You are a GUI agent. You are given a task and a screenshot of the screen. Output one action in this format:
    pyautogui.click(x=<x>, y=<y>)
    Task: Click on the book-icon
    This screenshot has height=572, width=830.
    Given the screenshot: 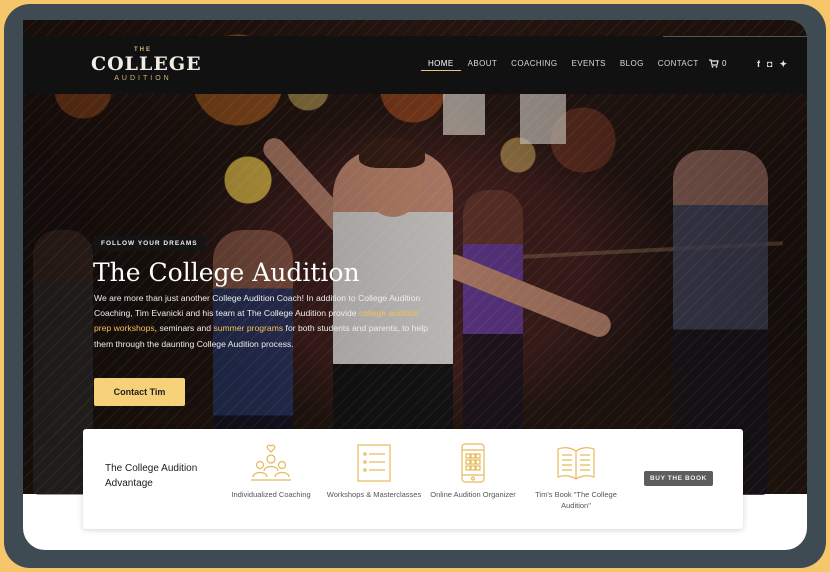 What is the action you would take?
    pyautogui.click(x=576, y=463)
    